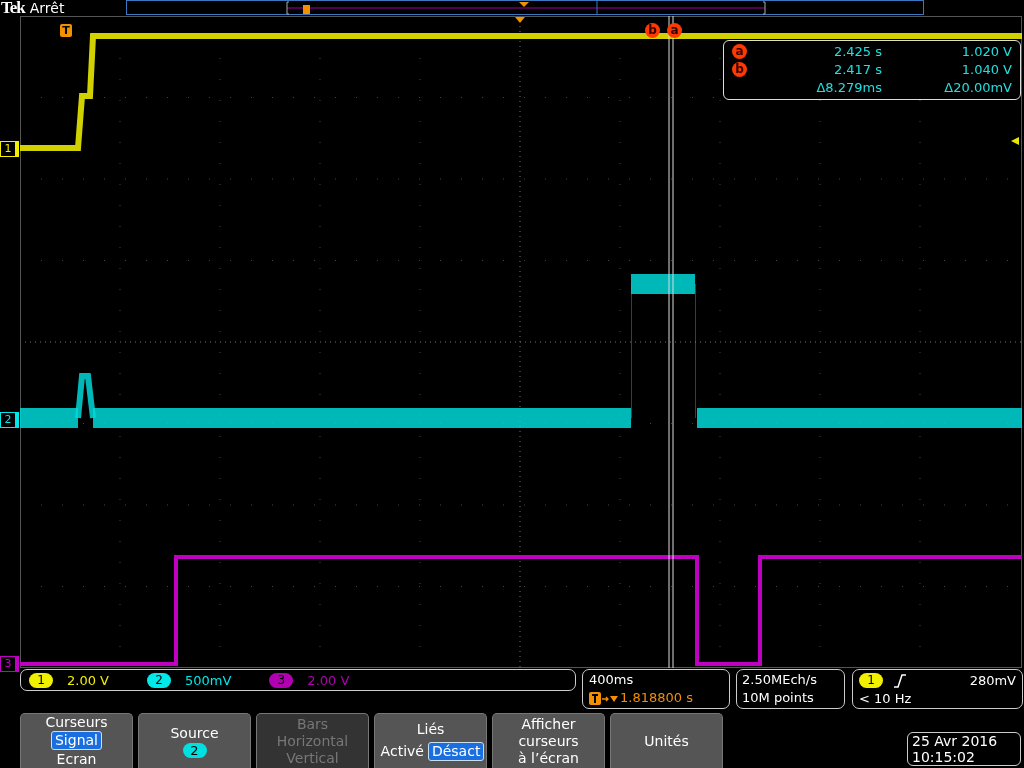 The image size is (1024, 768). Describe the element at coordinates (194, 750) in the screenshot. I see `source-badge: 2` at that location.